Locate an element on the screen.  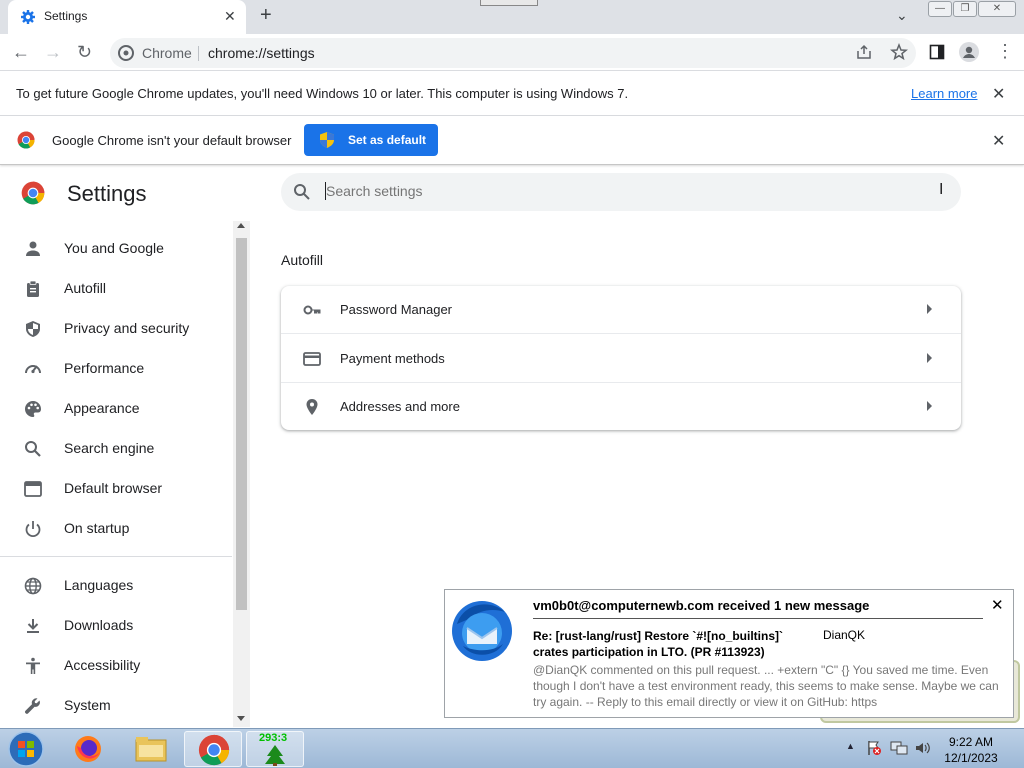
tab-strip: Settings ✕ + ⌄ — ❐ ✕ is located at coordinates (512, 17).